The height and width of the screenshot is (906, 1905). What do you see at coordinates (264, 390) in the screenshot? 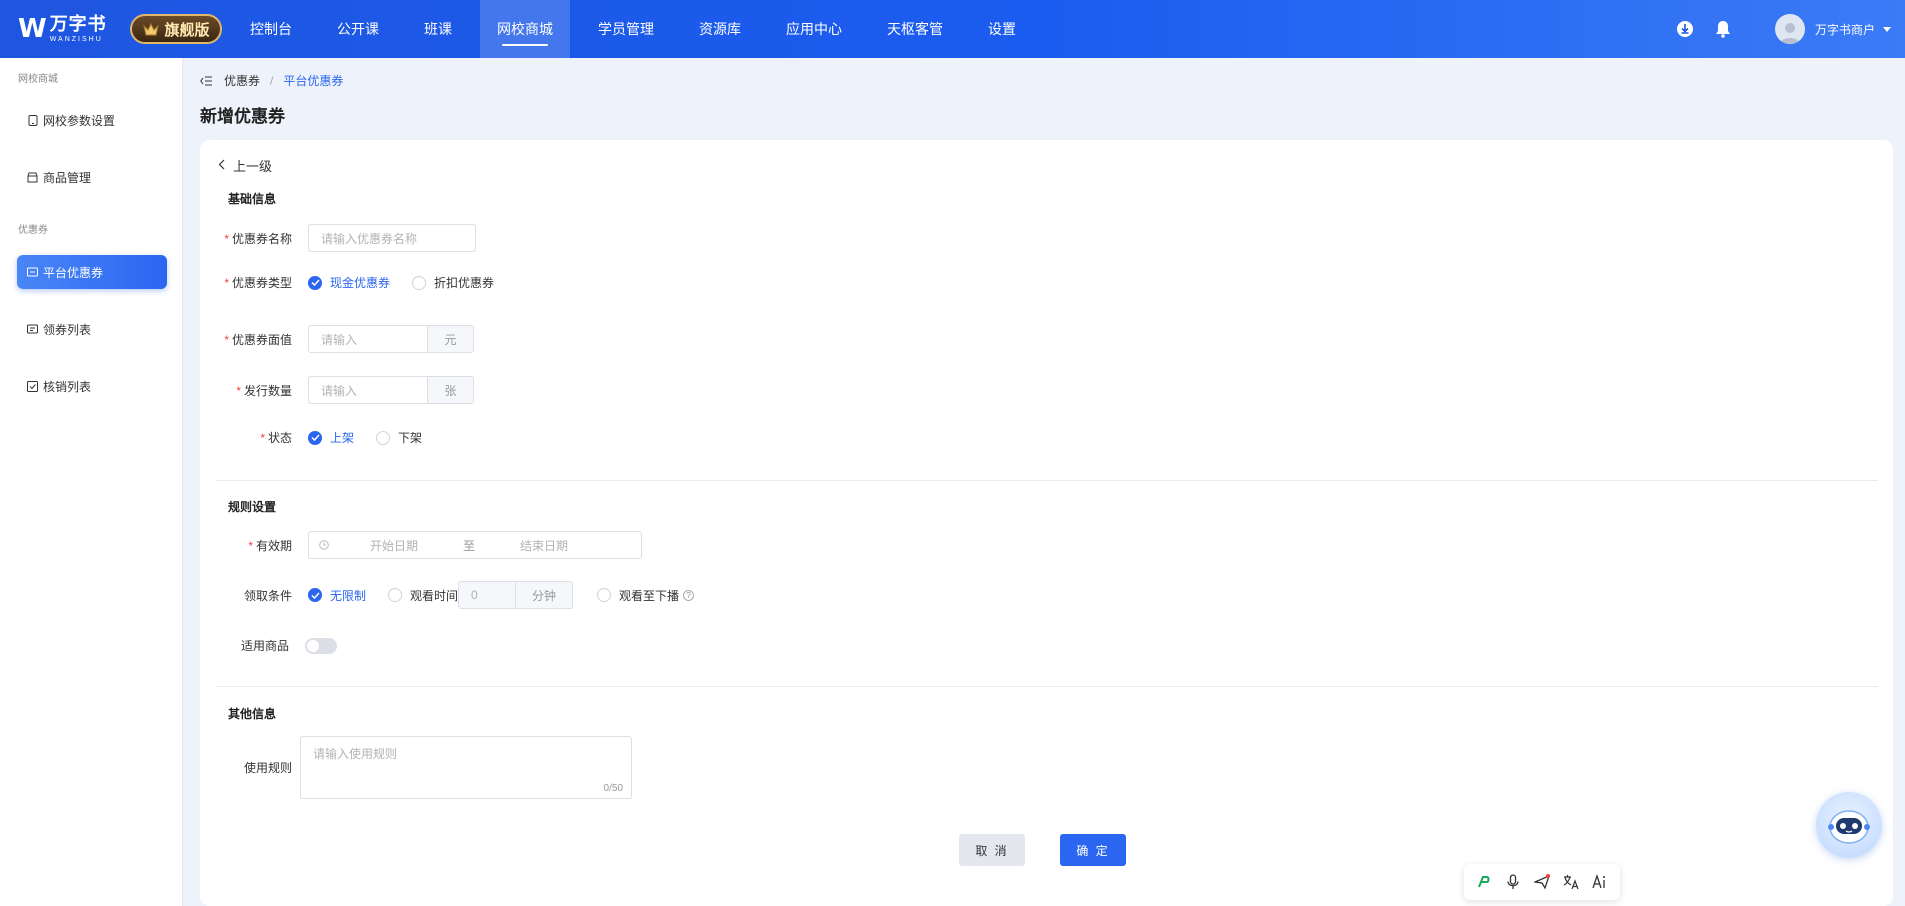
I see `coupon-qty-label: * 发行数量` at bounding box center [264, 390].